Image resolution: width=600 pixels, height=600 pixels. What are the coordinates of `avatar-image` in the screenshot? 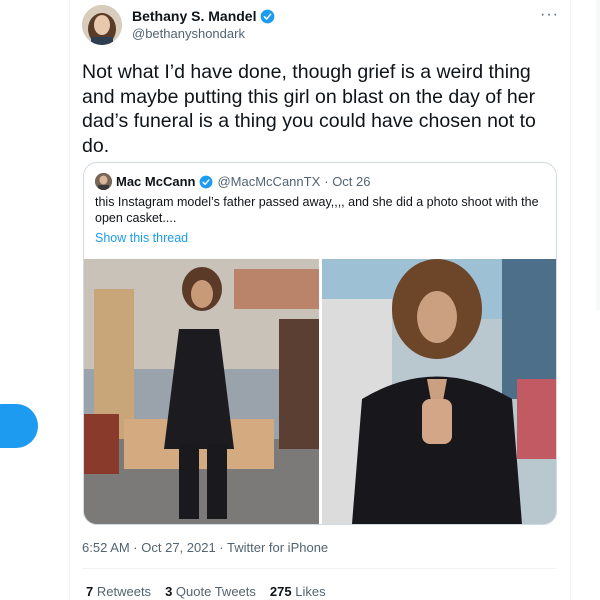 It's located at (102, 25).